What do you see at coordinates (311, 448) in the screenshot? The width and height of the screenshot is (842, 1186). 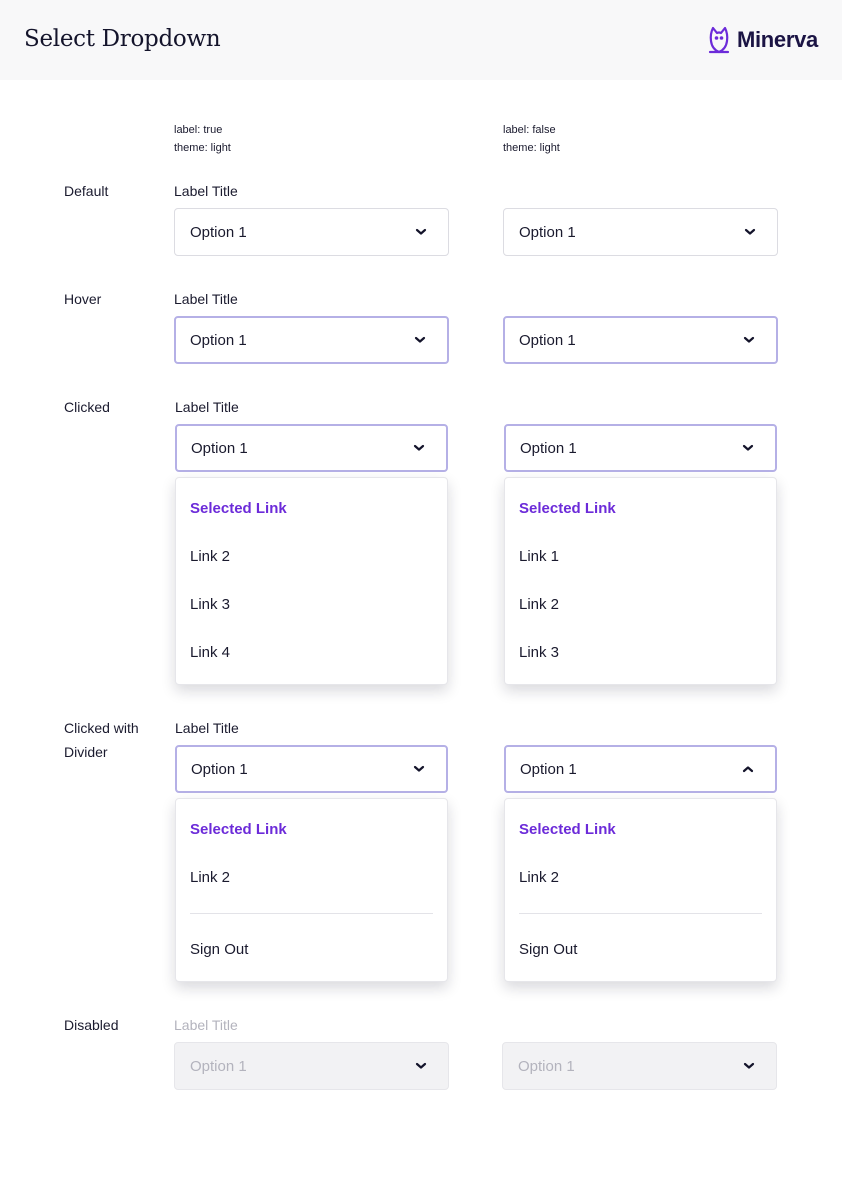 I see `select-clicked-labeled: Option 1` at bounding box center [311, 448].